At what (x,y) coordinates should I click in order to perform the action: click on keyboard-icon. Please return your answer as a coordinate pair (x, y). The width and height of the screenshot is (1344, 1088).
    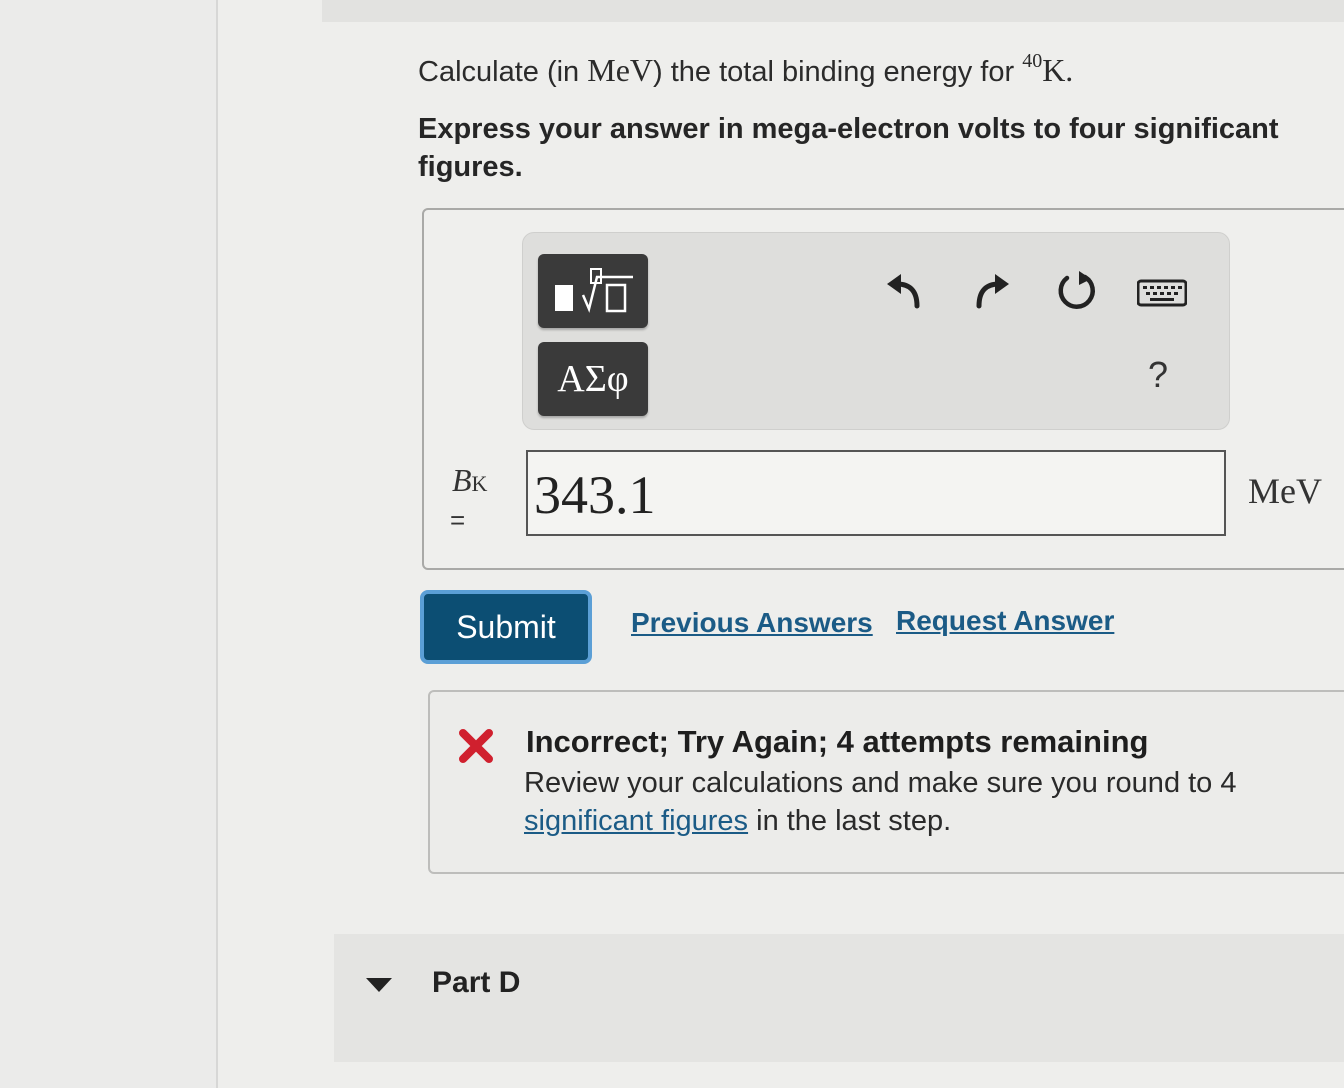
    Looking at the image, I should click on (1162, 293).